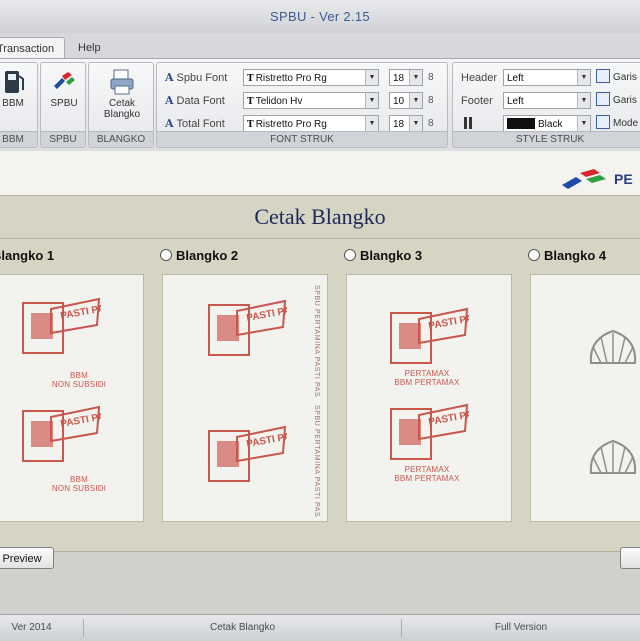 This screenshot has height=641, width=640. What do you see at coordinates (431, 100) in the screenshot?
I see `data-font-unit: 8` at bounding box center [431, 100].